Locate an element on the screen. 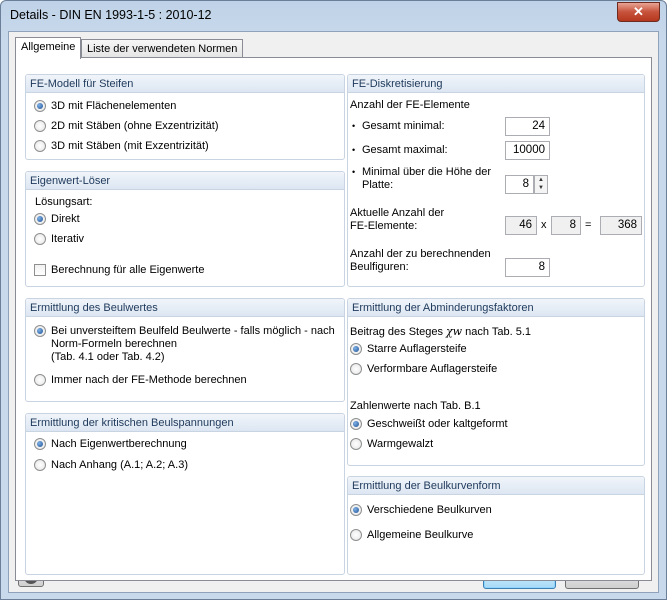  radio-3d-flaechen is located at coordinates (40, 106).